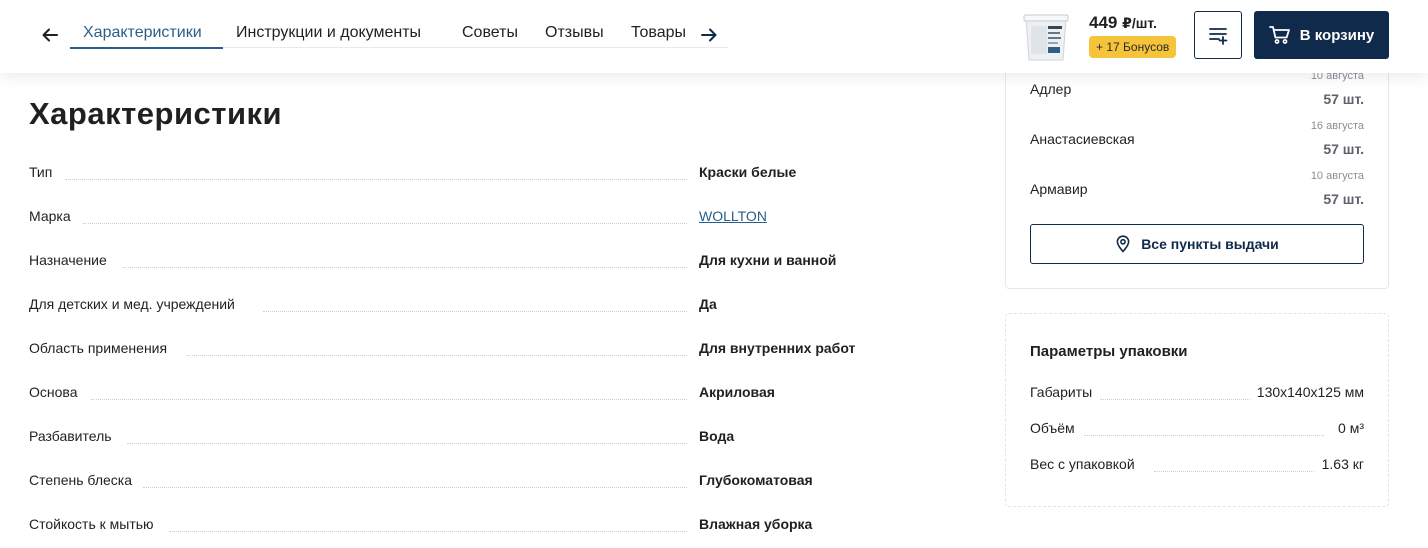 Image resolution: width=1428 pixels, height=548 pixels. Describe the element at coordinates (1339, 464) in the screenshot. I see `package-value: 1.63 кг` at that location.